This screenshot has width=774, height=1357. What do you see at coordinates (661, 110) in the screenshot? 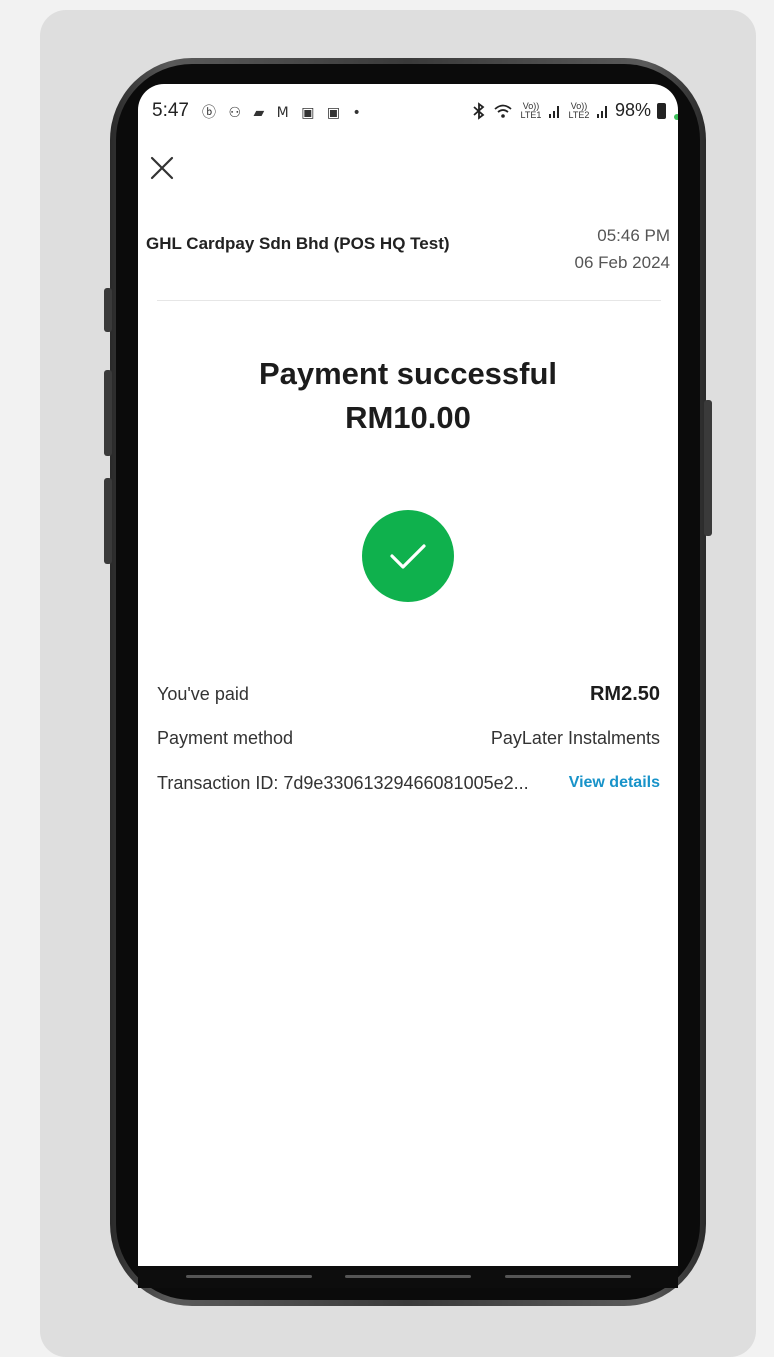
I see `battery-icon` at bounding box center [661, 110].